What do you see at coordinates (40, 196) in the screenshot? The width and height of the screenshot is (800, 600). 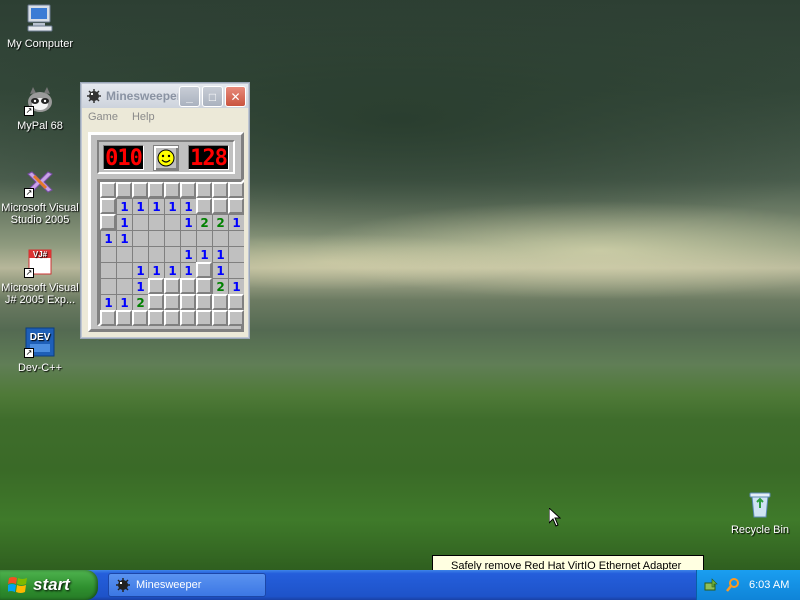 I see `desktop-icon-visual-studio: ↗ Microsoft Visual Studio 2005` at bounding box center [40, 196].